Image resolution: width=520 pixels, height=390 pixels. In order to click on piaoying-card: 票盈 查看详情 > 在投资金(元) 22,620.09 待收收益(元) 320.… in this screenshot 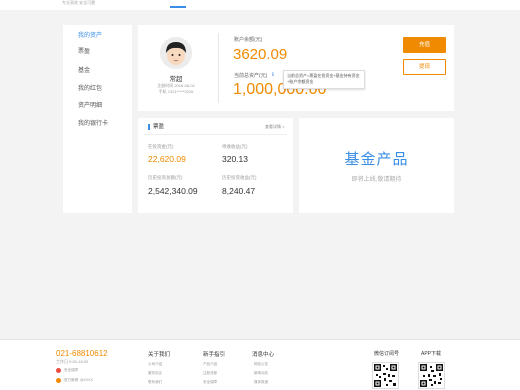, I will do `click(215, 165)`.